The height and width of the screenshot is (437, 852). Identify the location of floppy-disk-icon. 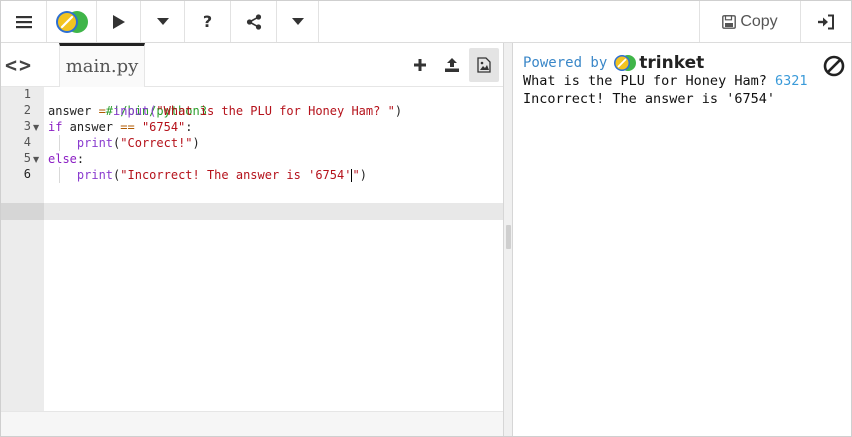
(729, 21).